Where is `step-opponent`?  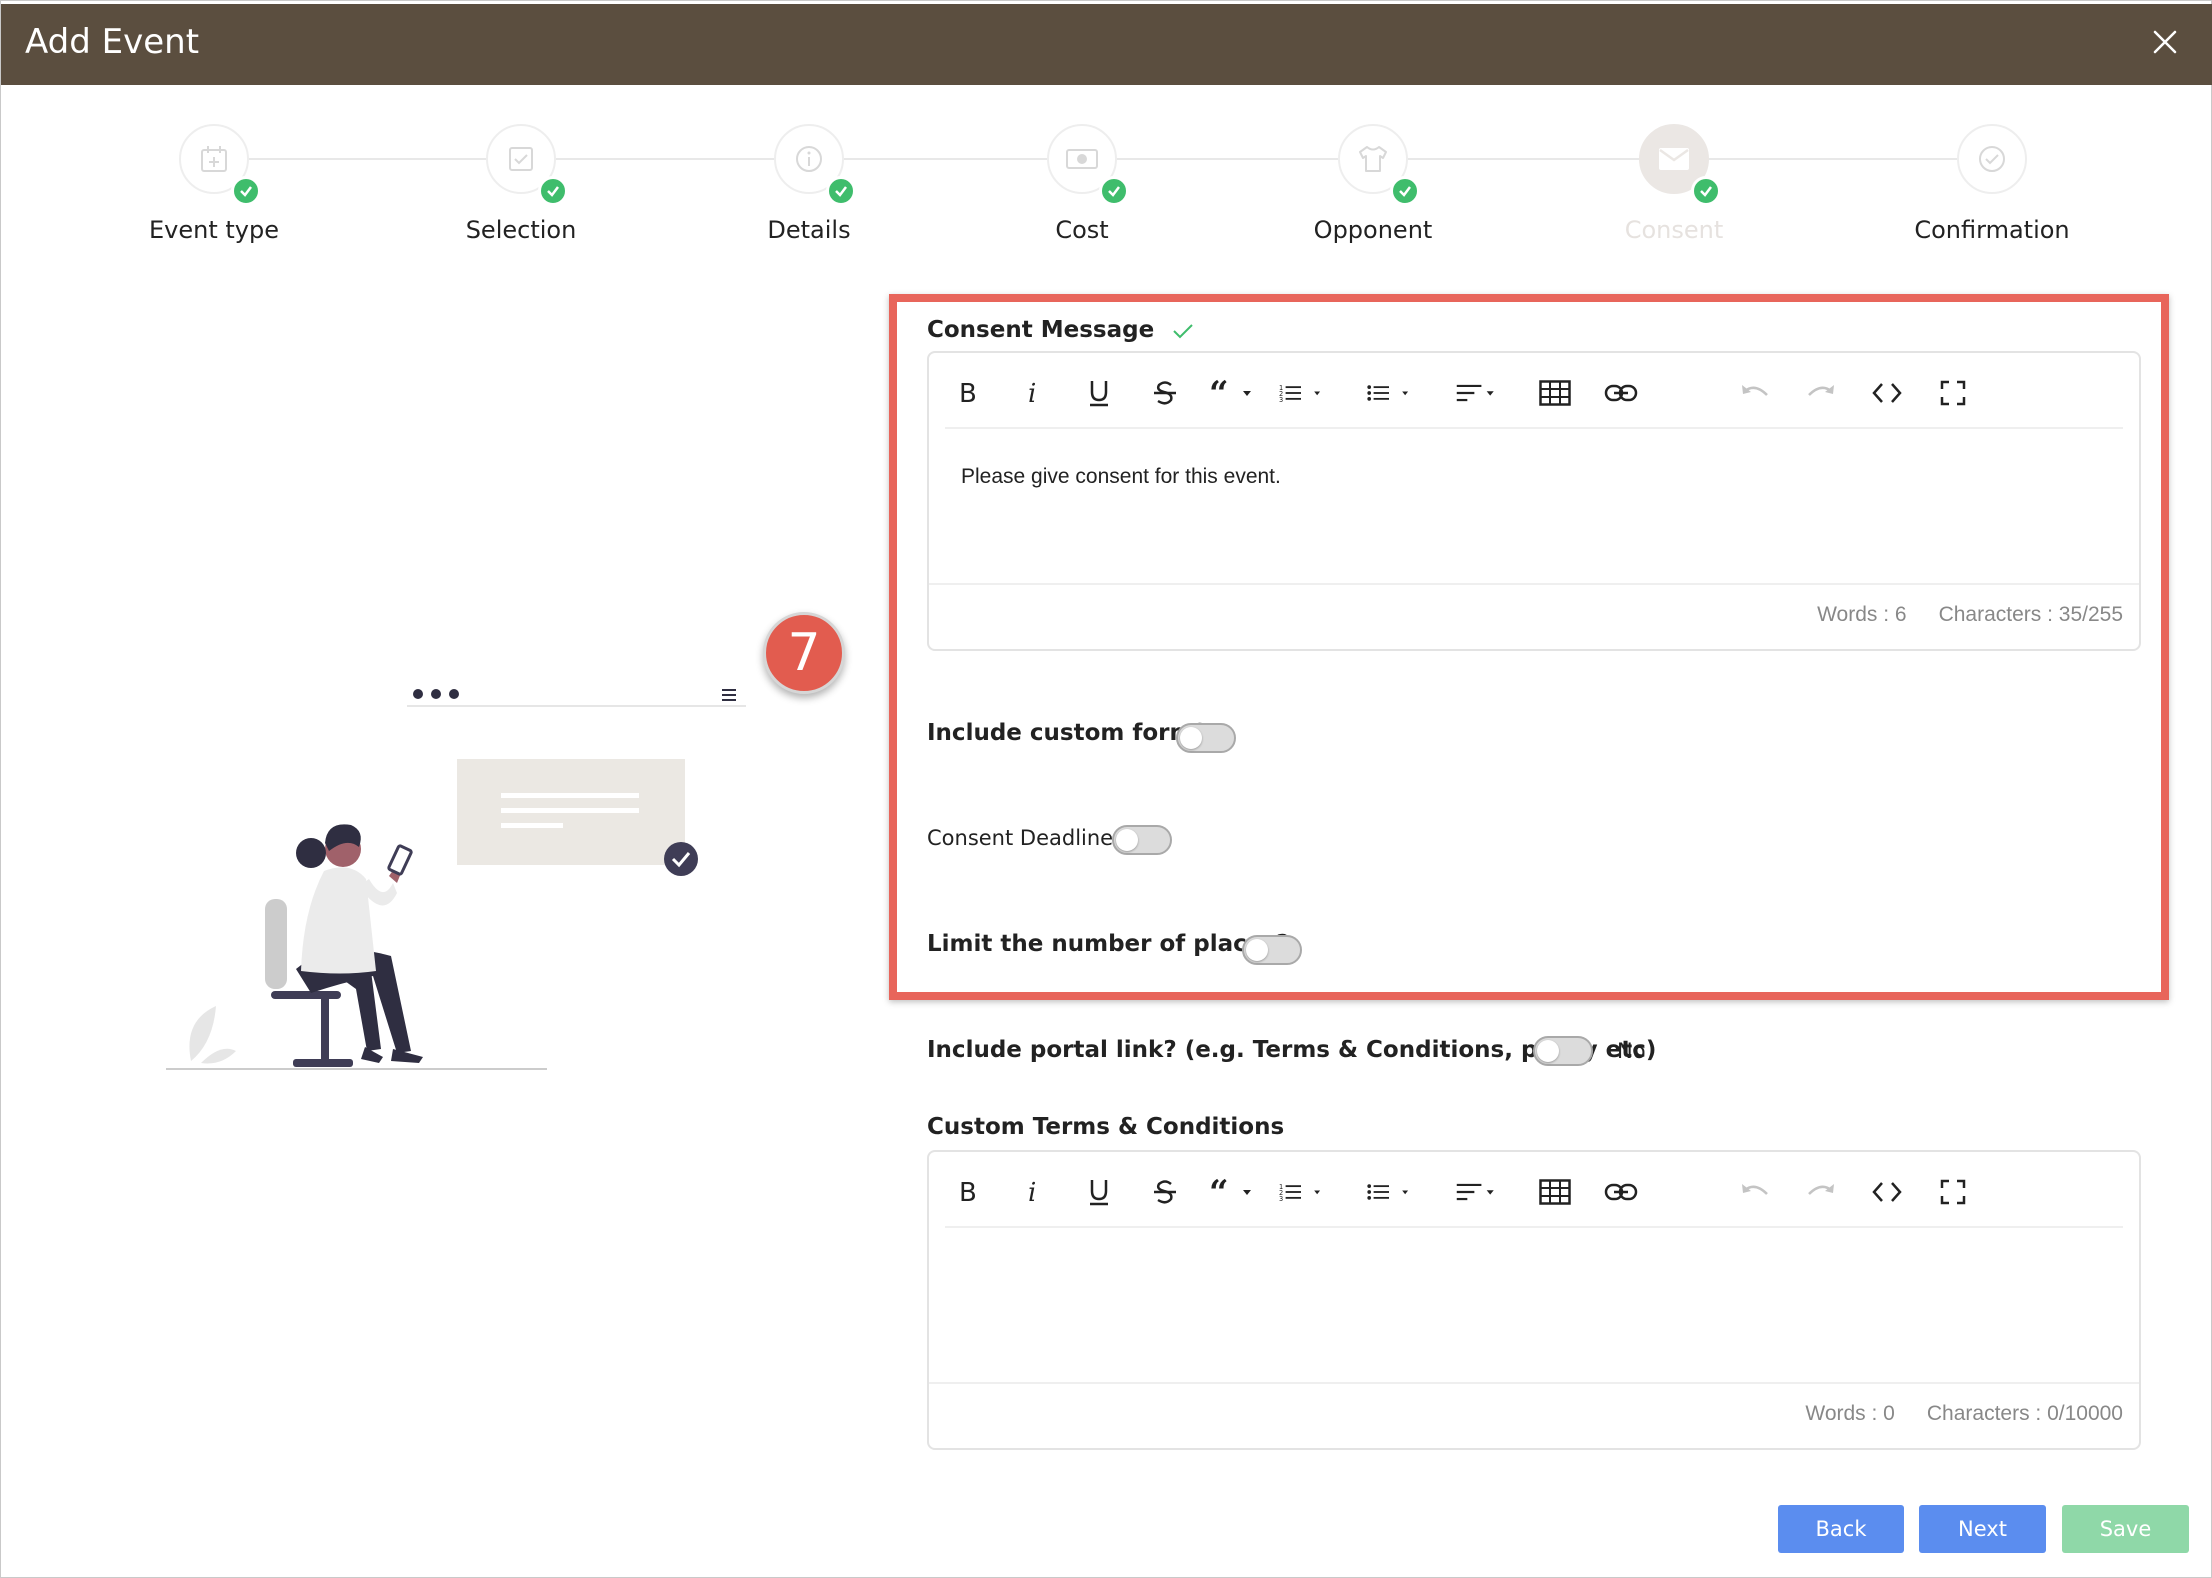
step-opponent is located at coordinates (1379, 165).